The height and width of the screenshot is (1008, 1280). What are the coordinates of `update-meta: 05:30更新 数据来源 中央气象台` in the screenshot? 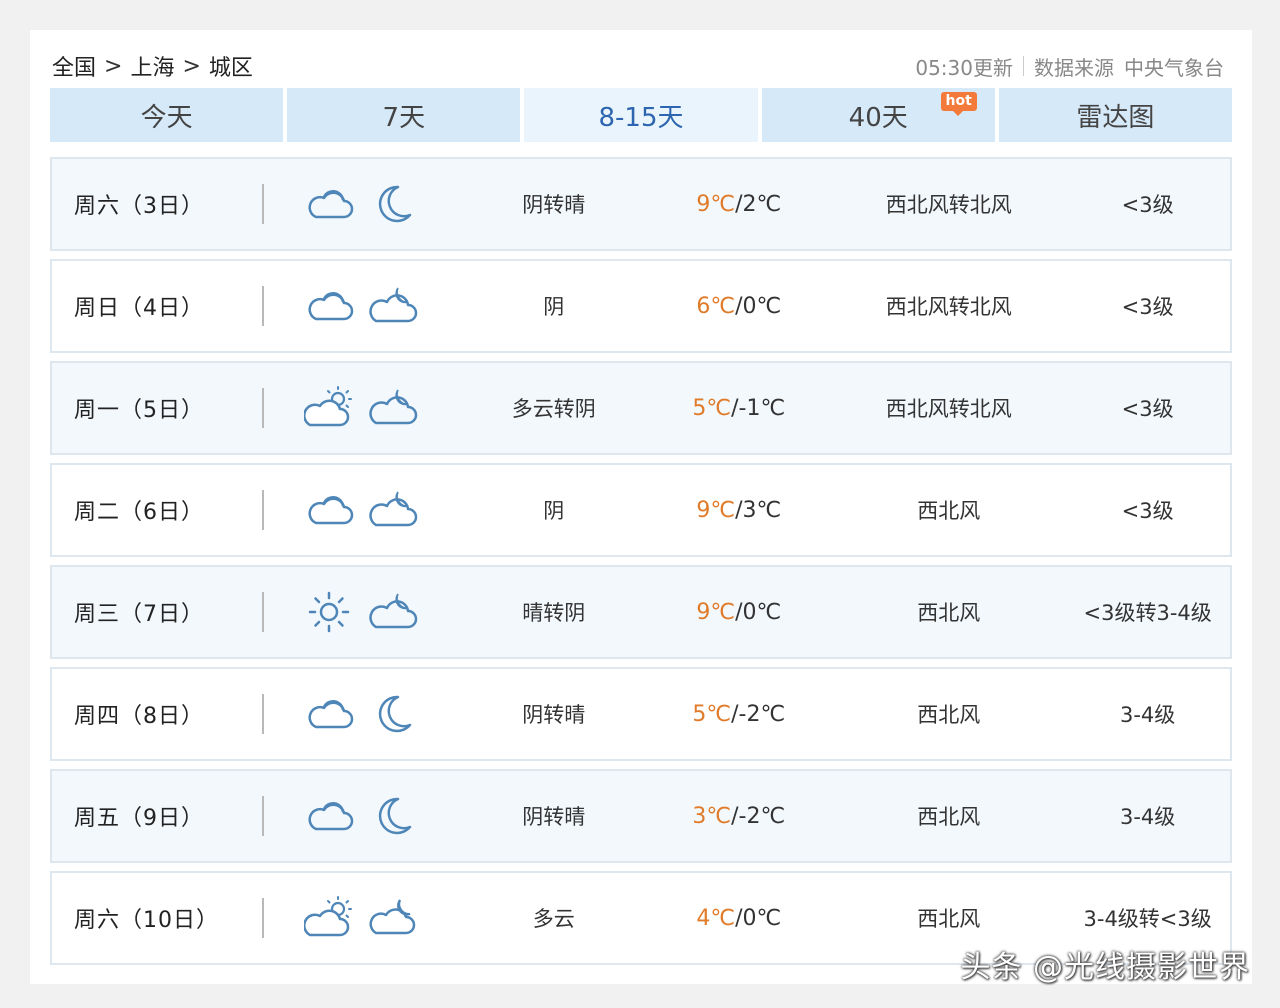 It's located at (1069, 66).